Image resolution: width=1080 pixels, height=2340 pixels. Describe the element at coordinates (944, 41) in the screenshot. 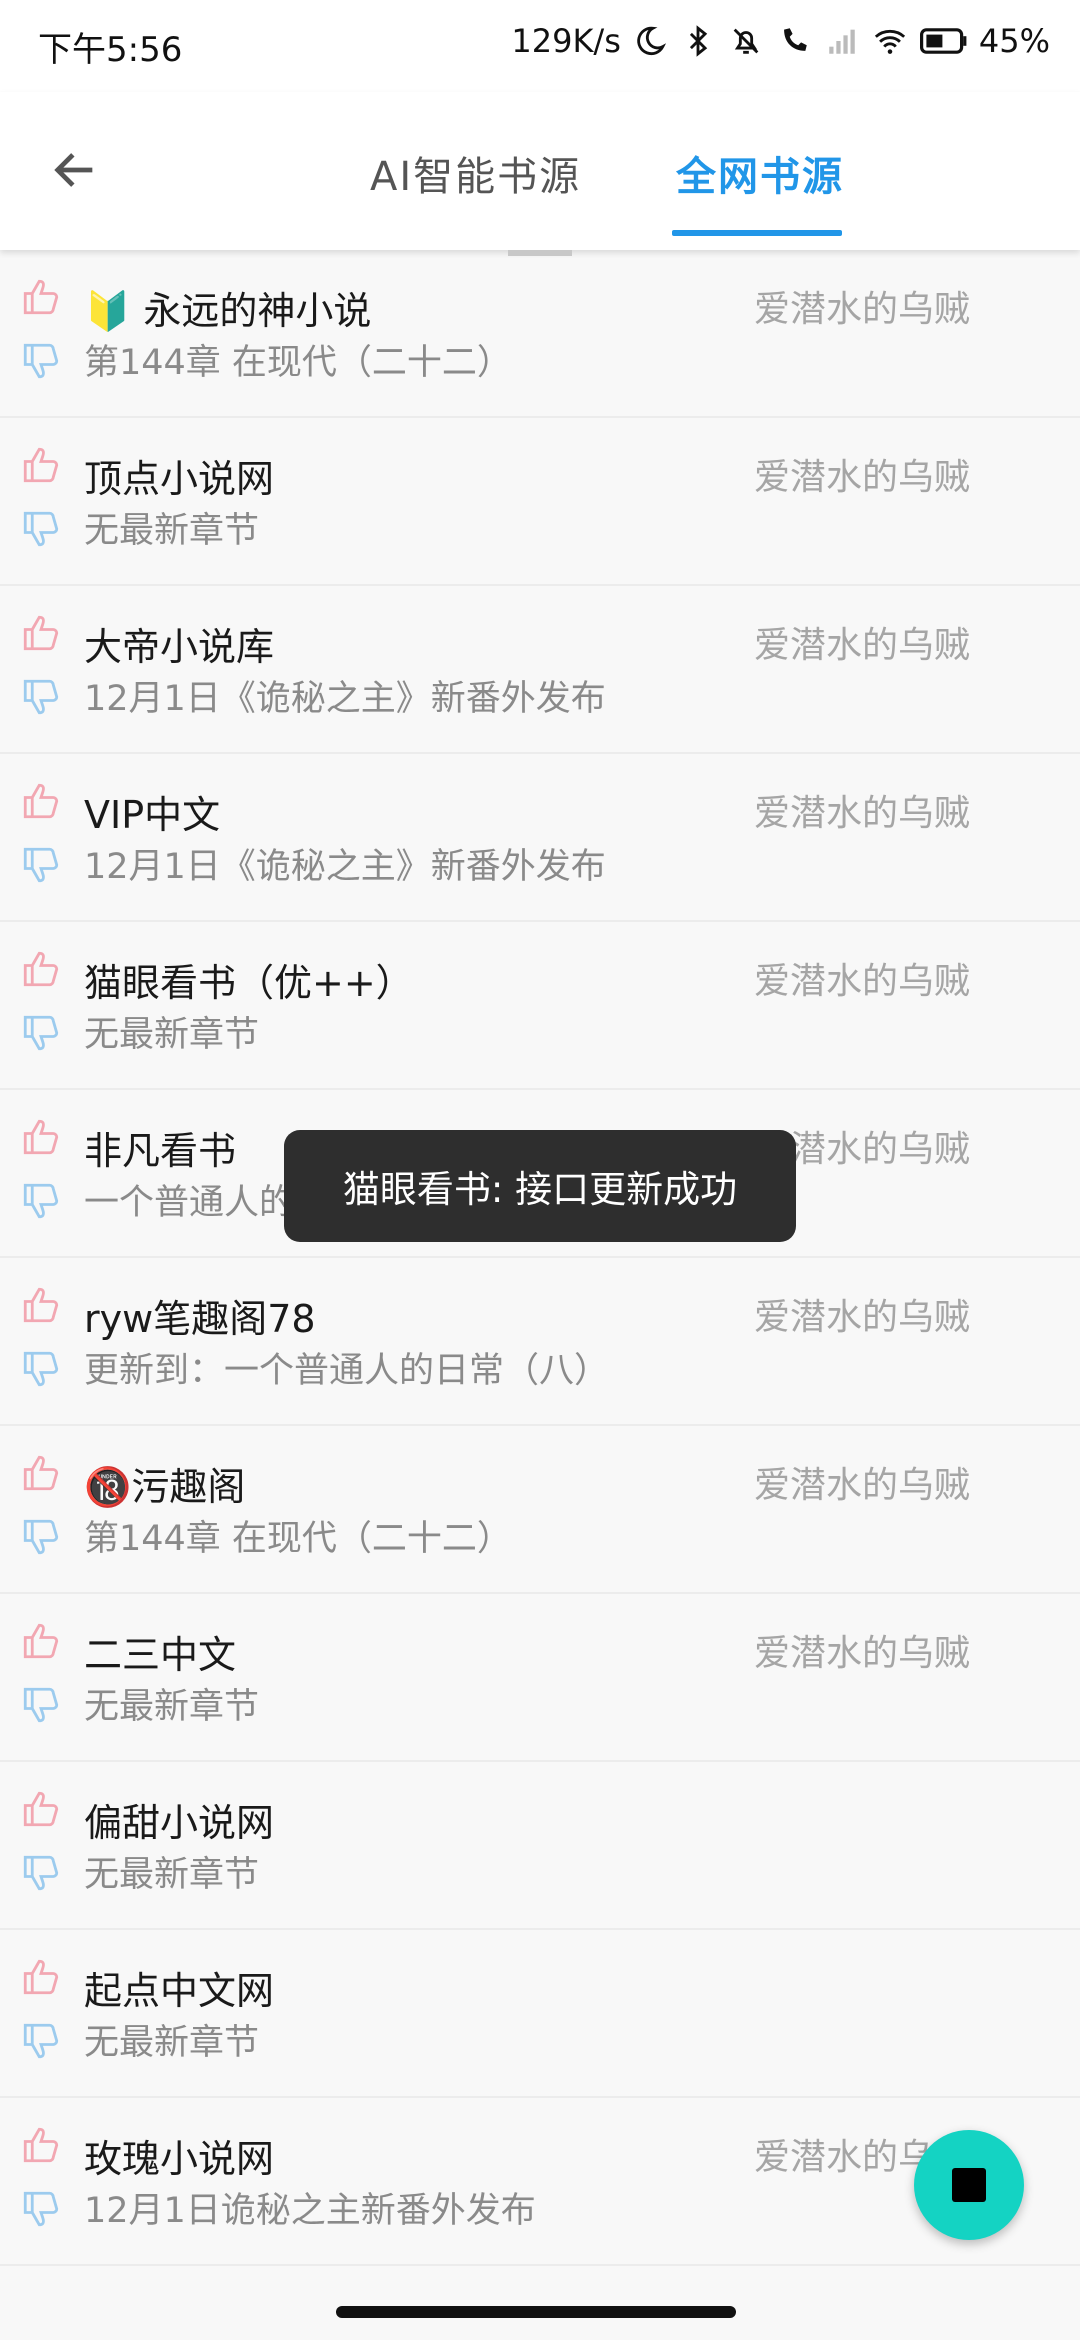

I see `battery-icon` at that location.